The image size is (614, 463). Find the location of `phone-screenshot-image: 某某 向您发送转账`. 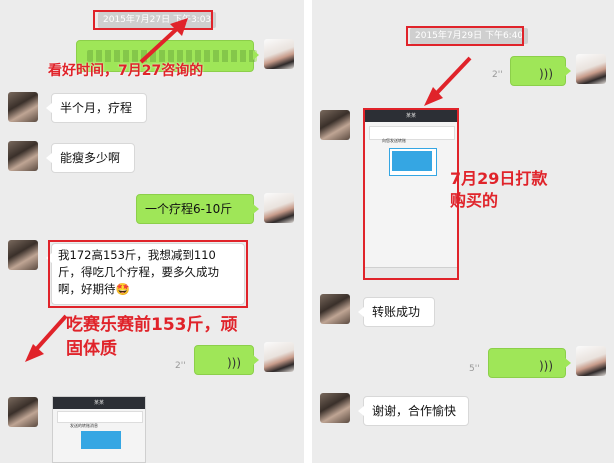

phone-screenshot-image: 某某 向您发送转账 is located at coordinates (411, 194).